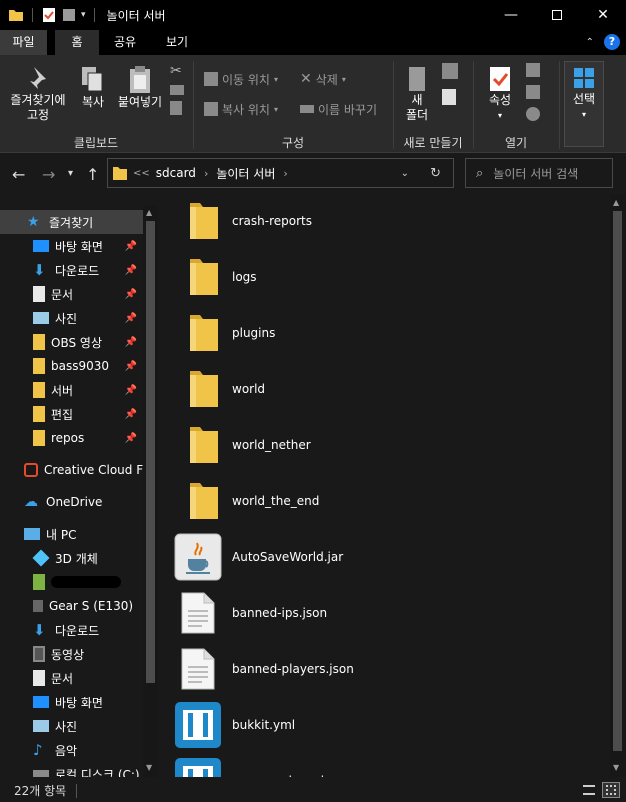  Describe the element at coordinates (603, 15) in the screenshot. I see `close-button: ✕` at that location.